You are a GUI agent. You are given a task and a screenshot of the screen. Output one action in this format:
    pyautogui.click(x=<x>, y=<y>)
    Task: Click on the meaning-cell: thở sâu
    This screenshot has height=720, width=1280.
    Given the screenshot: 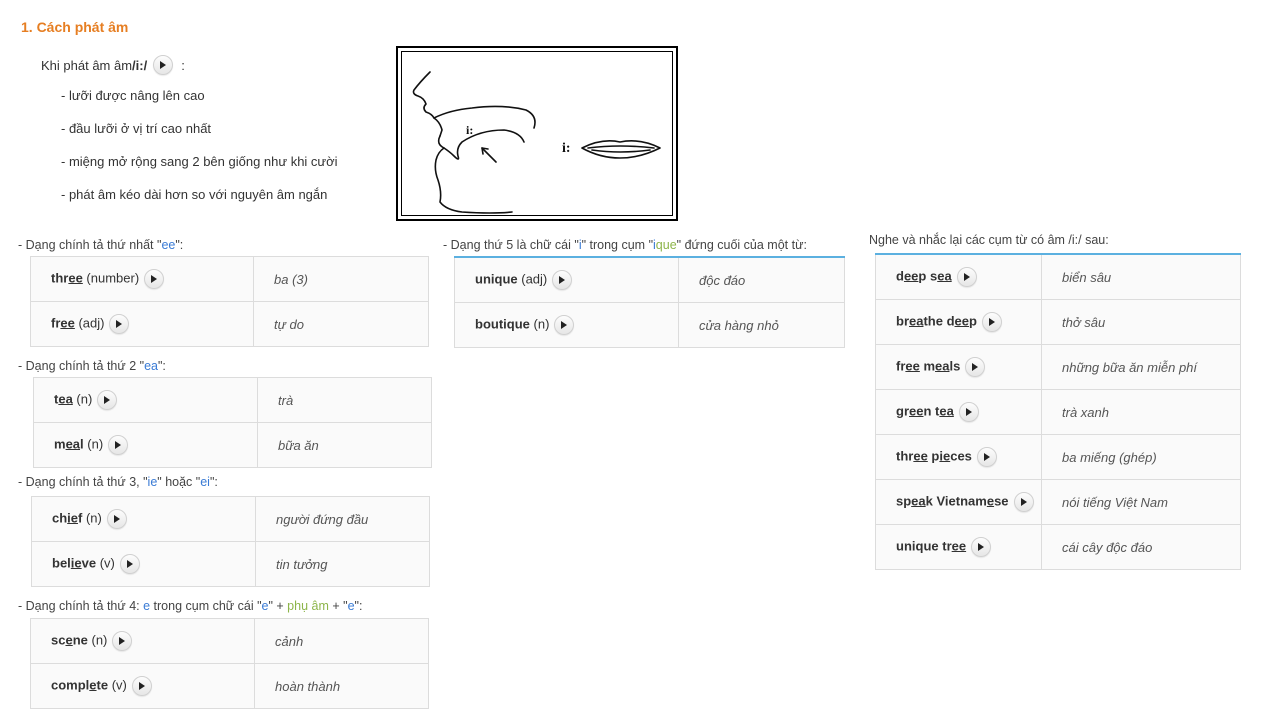 What is the action you would take?
    pyautogui.click(x=1141, y=322)
    